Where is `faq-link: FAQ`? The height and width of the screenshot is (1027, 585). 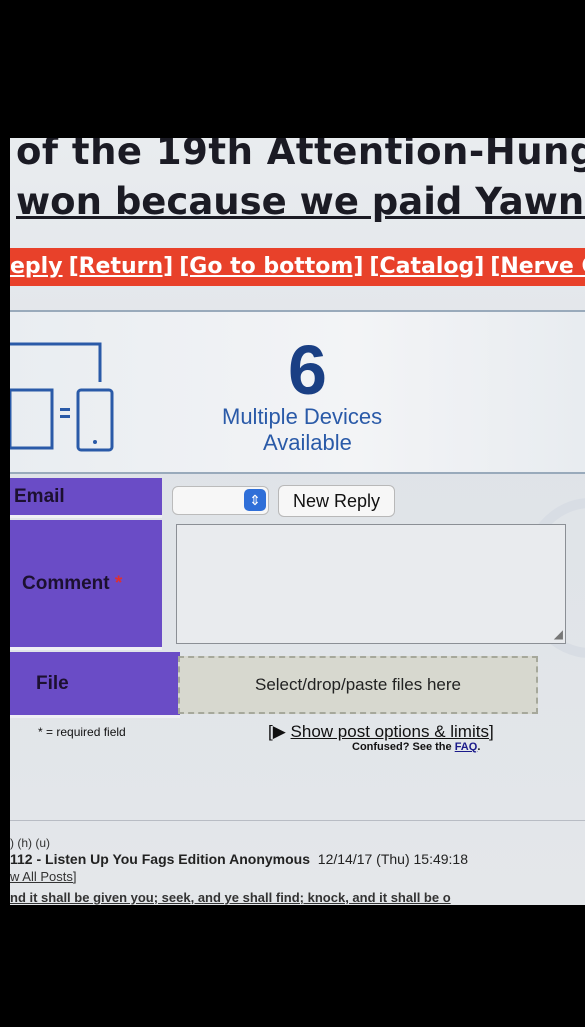
faq-link: FAQ is located at coordinates (466, 747).